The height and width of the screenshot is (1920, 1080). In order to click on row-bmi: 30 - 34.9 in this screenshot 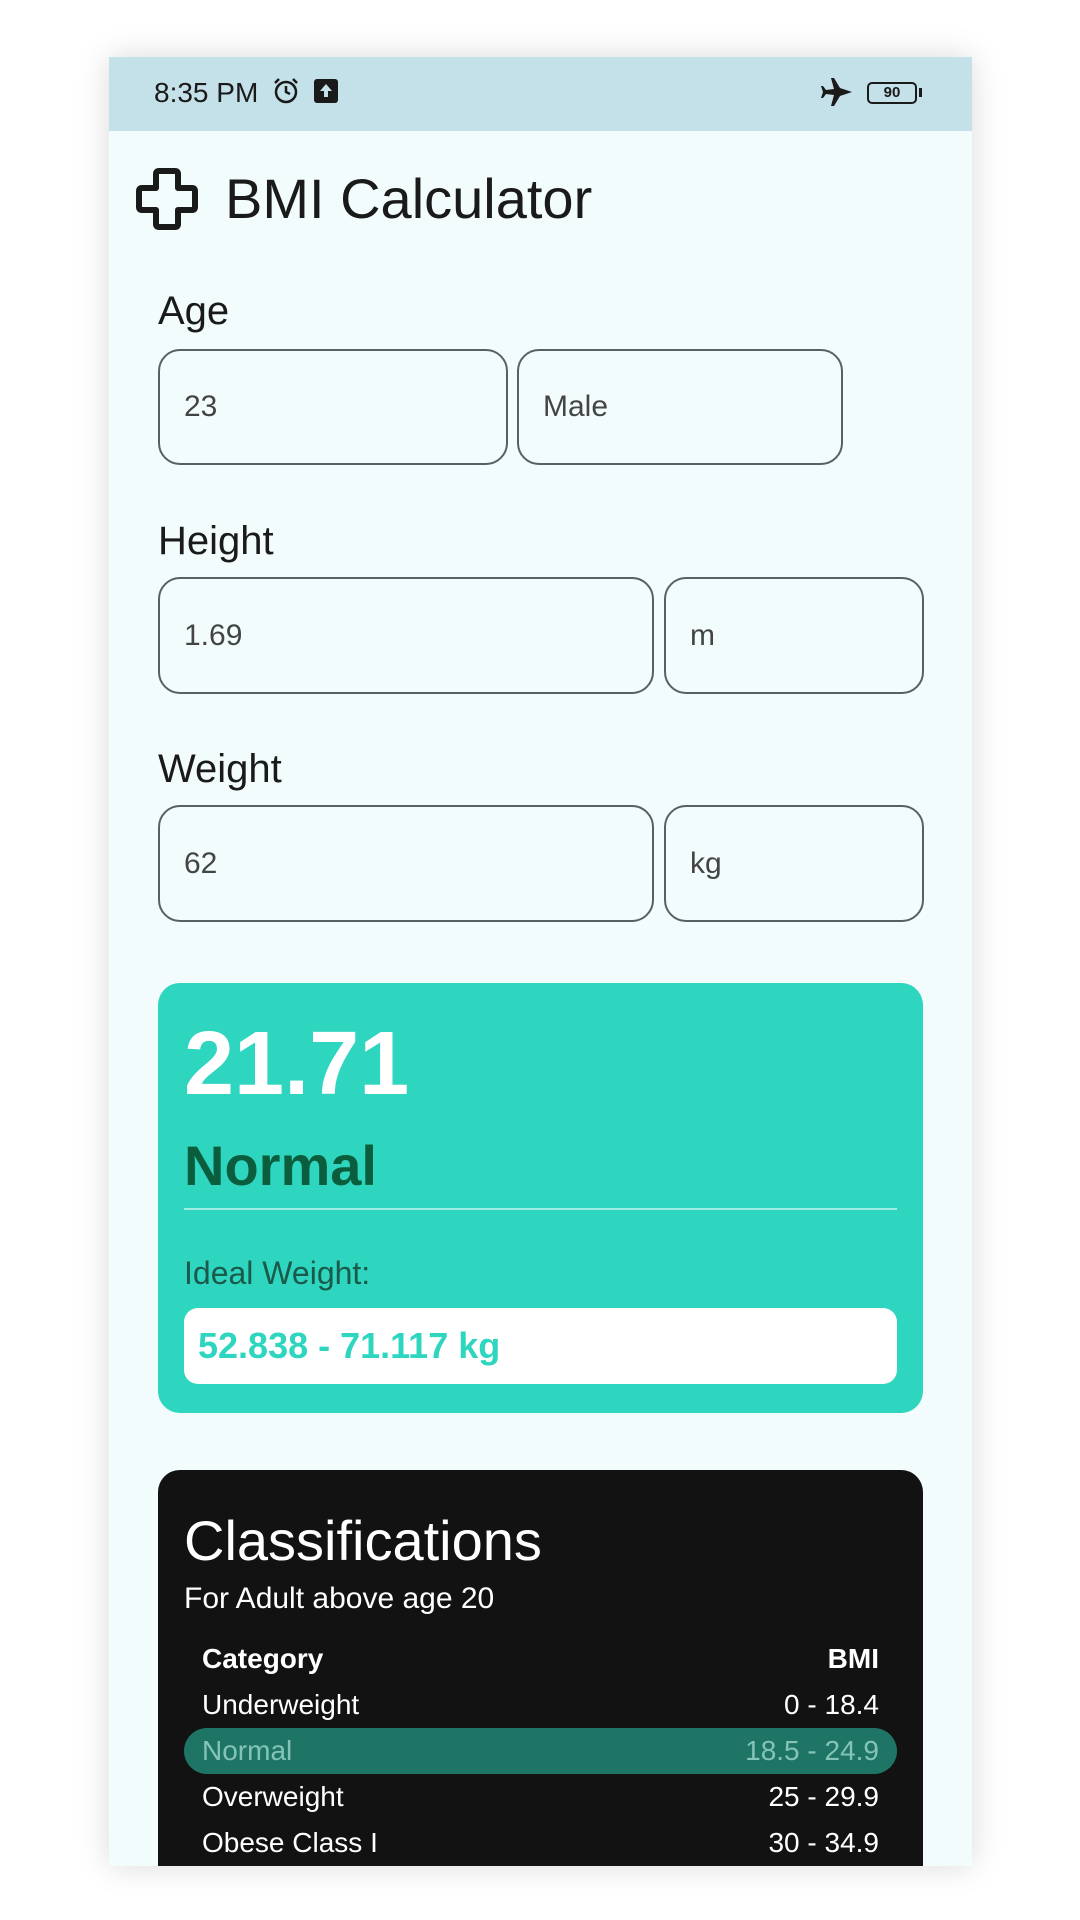, I will do `click(823, 1842)`.